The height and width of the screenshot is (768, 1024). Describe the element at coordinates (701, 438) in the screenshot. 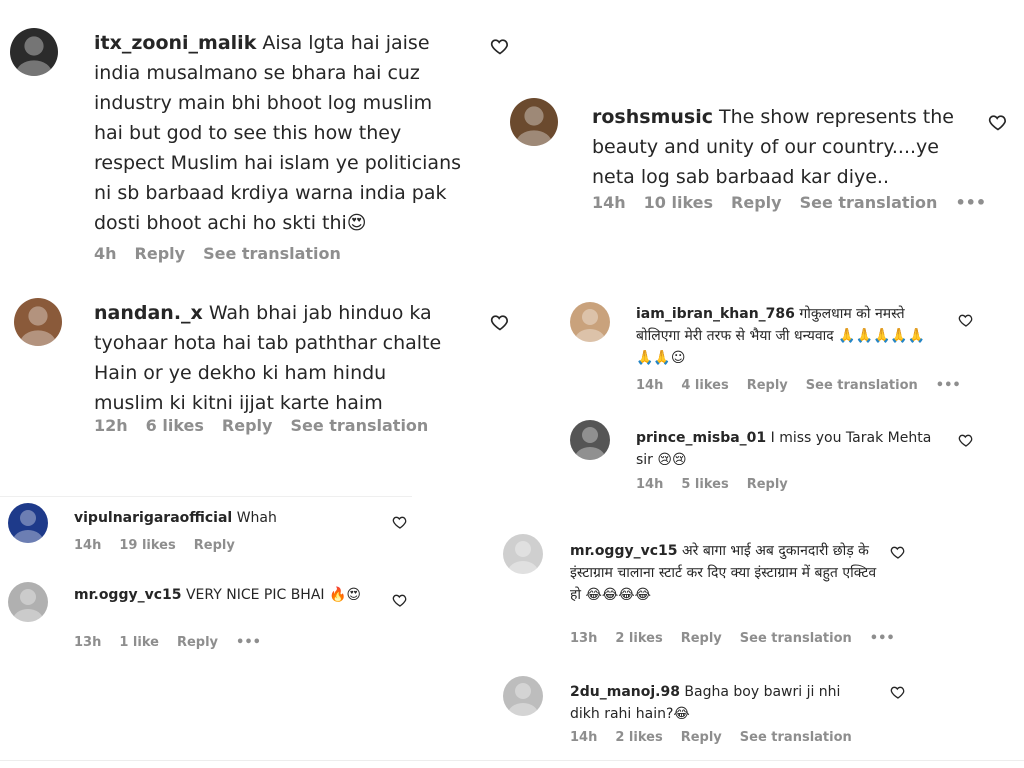

I see `comment-username: prince_misba_01` at that location.